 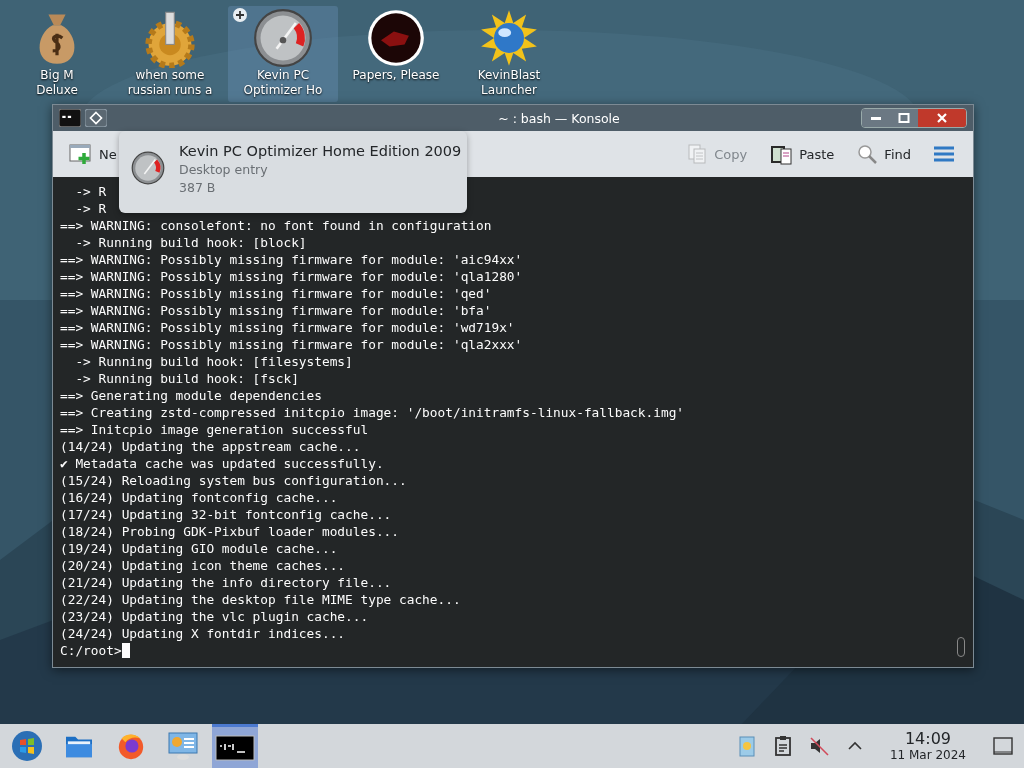 What do you see at coordinates (96, 118) in the screenshot?
I see `pin-icon` at bounding box center [96, 118].